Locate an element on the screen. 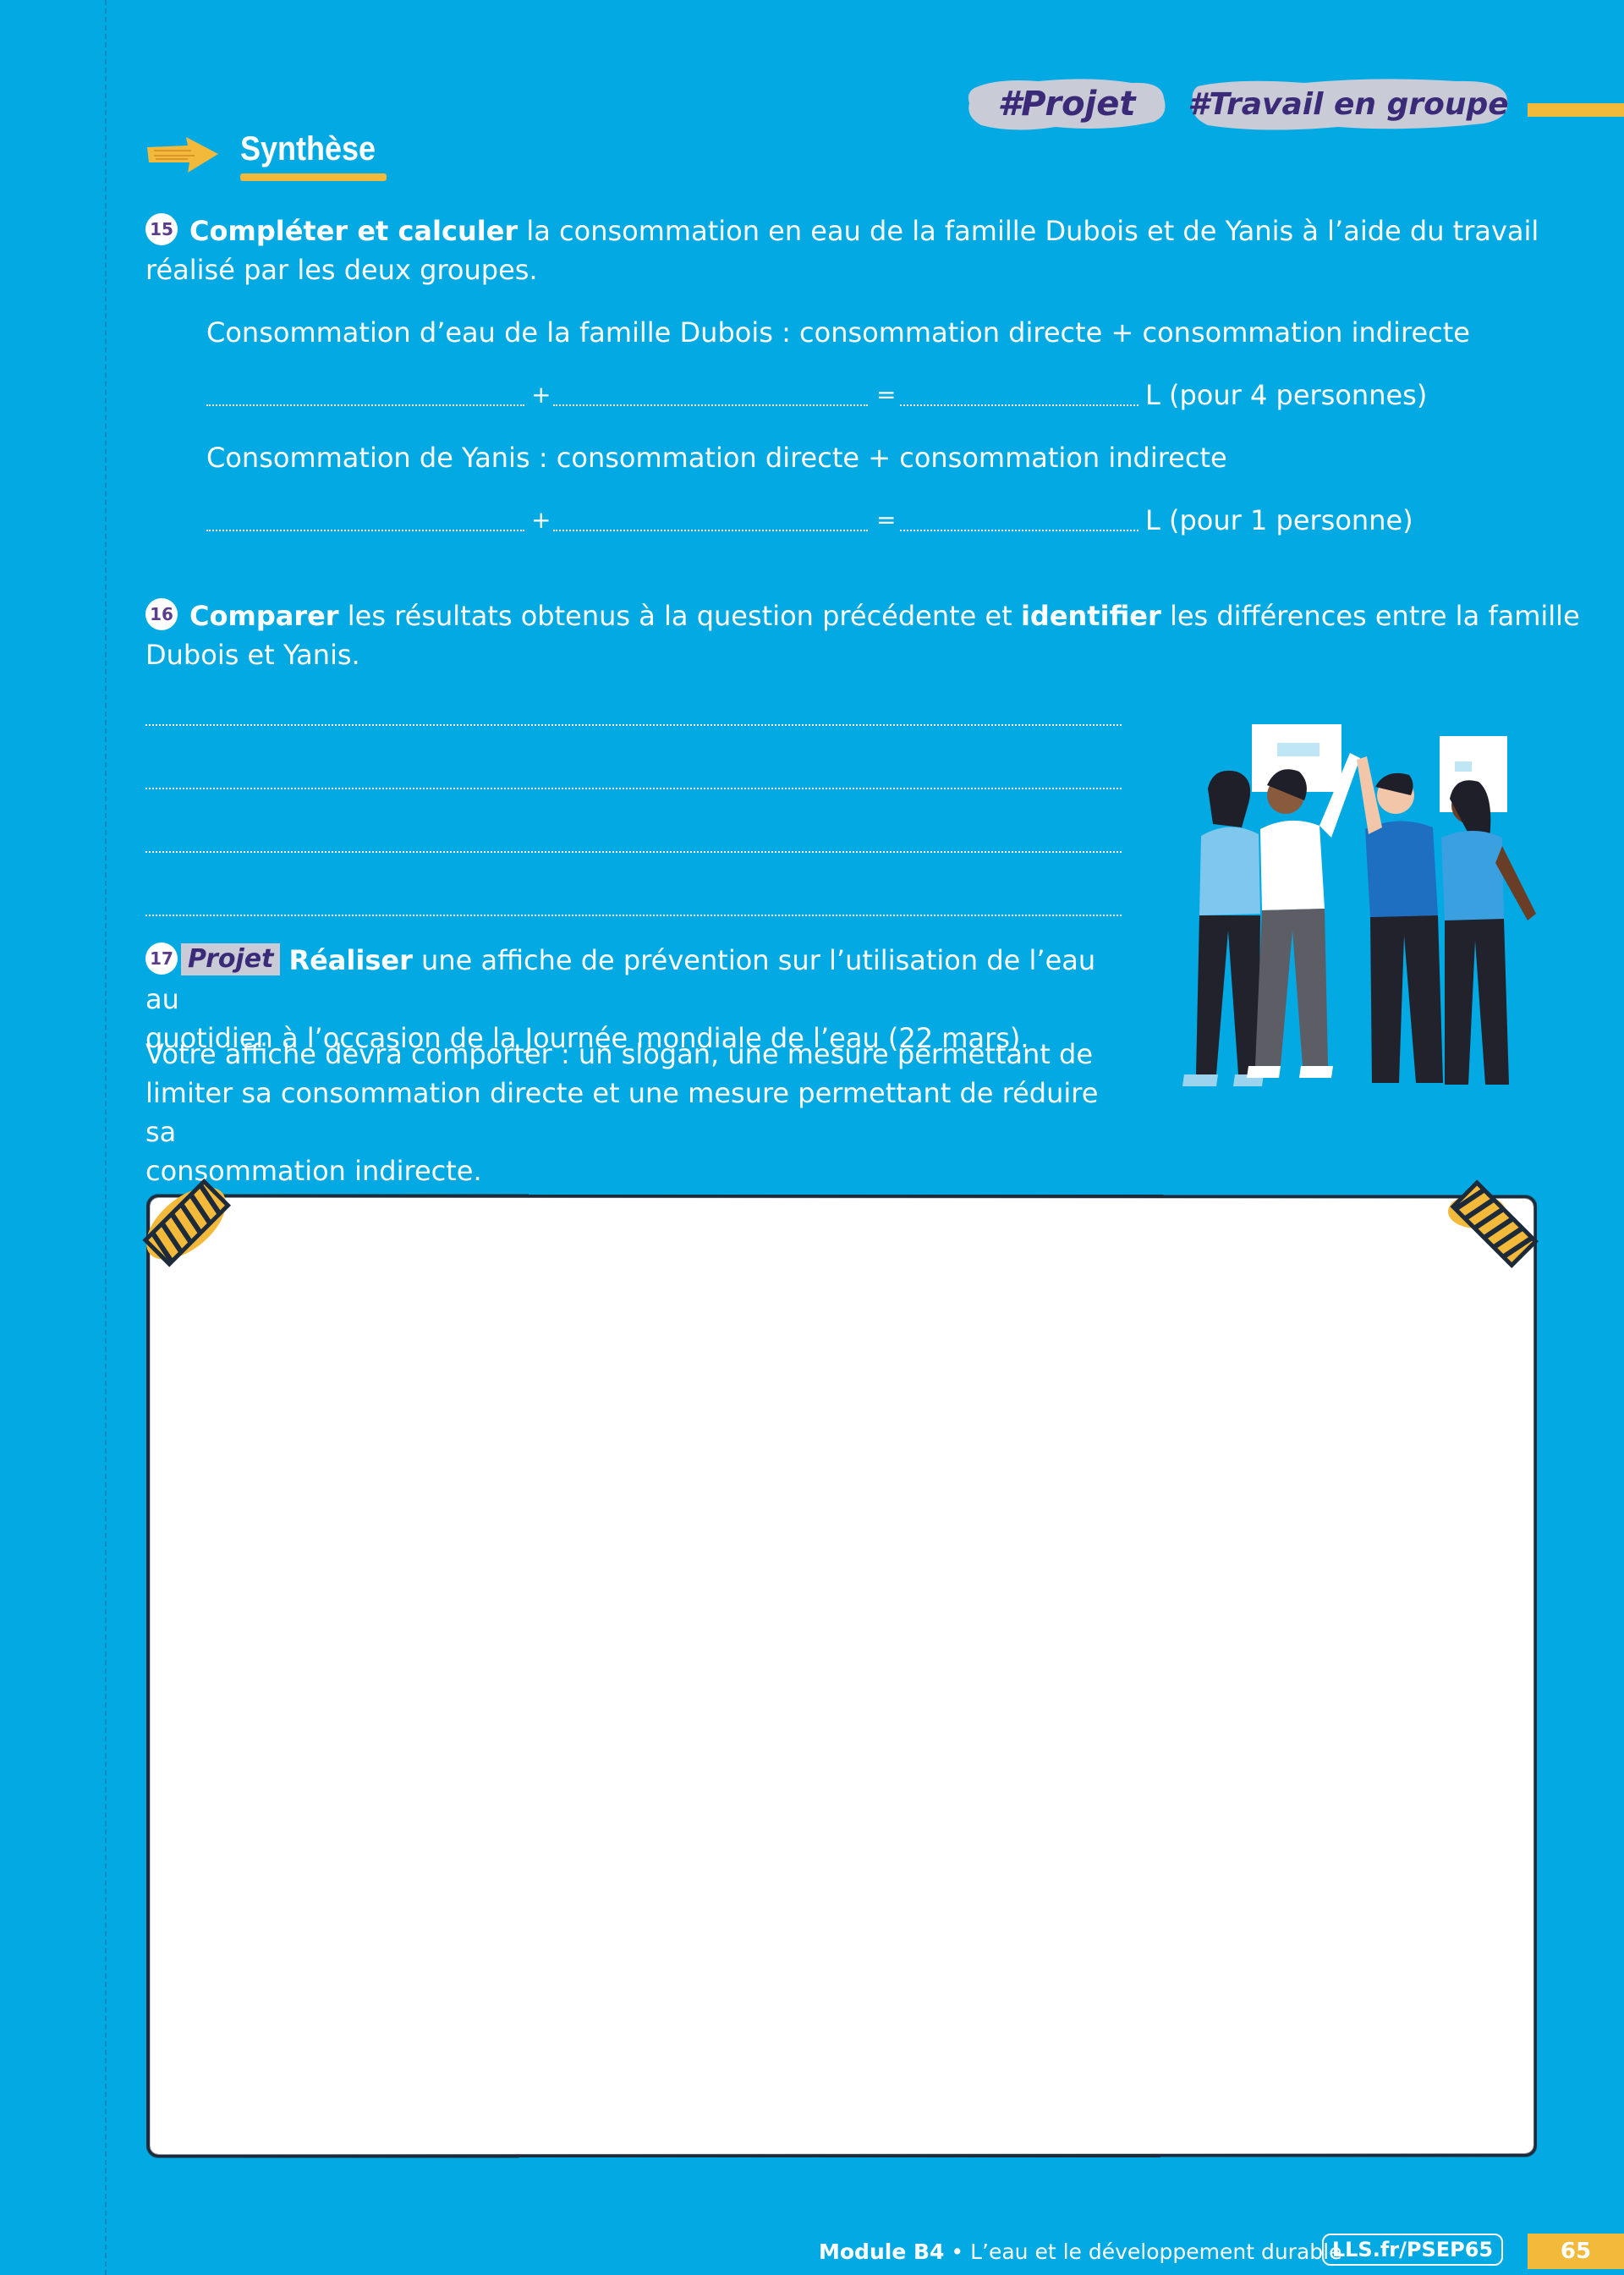  q16-verb-compare: Comparer is located at coordinates (264, 616).